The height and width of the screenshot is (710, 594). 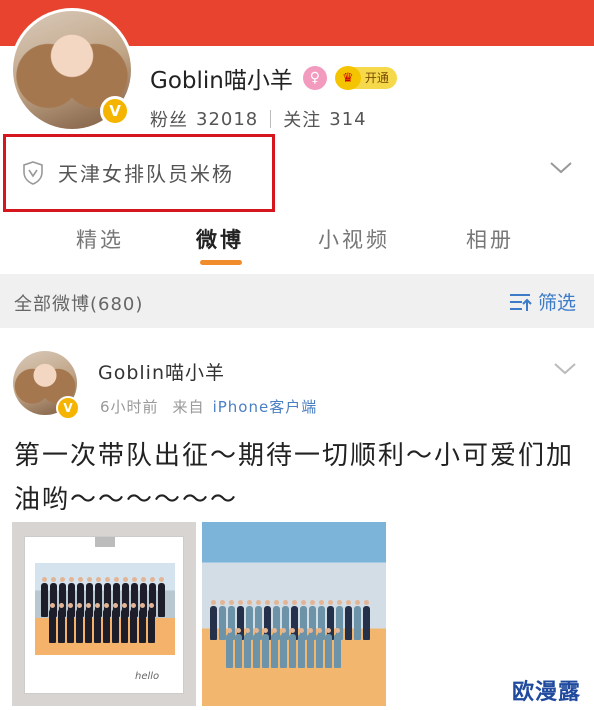 What do you see at coordinates (490, 239) in the screenshot?
I see `tab-album: 相册` at bounding box center [490, 239].